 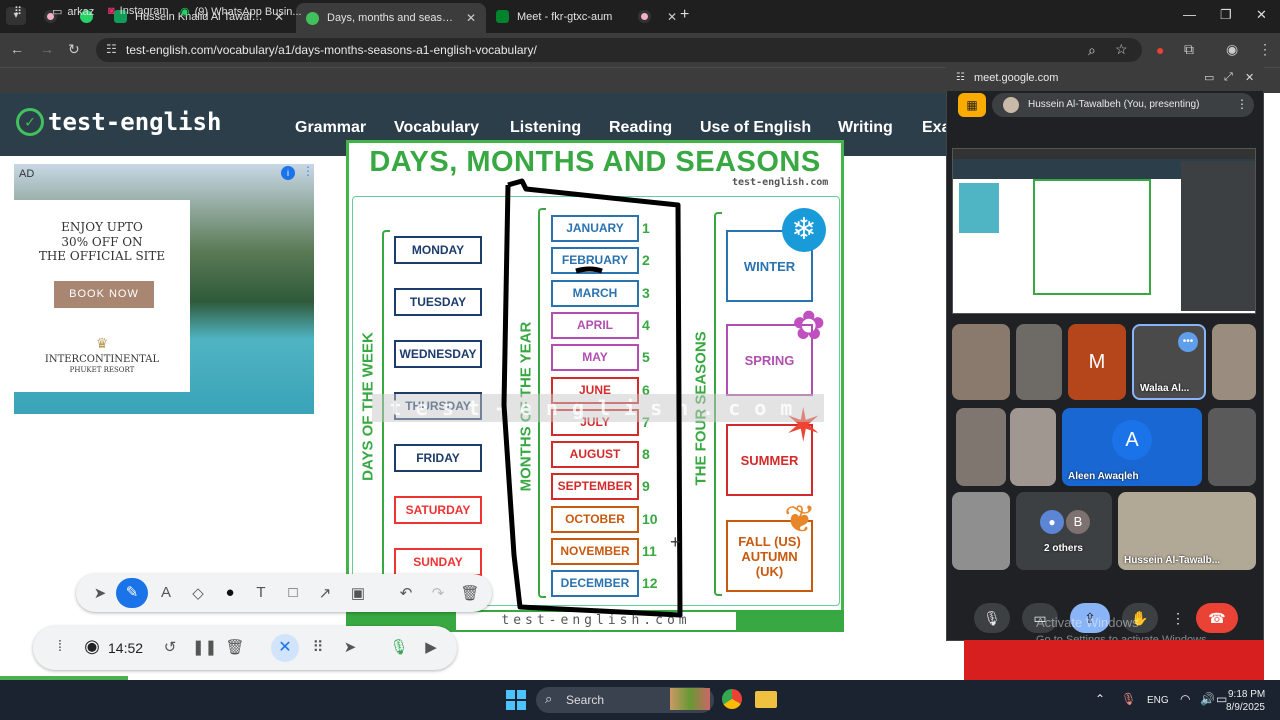 I want to click on nav-vocabulary: Vocabulary, so click(x=436, y=128).